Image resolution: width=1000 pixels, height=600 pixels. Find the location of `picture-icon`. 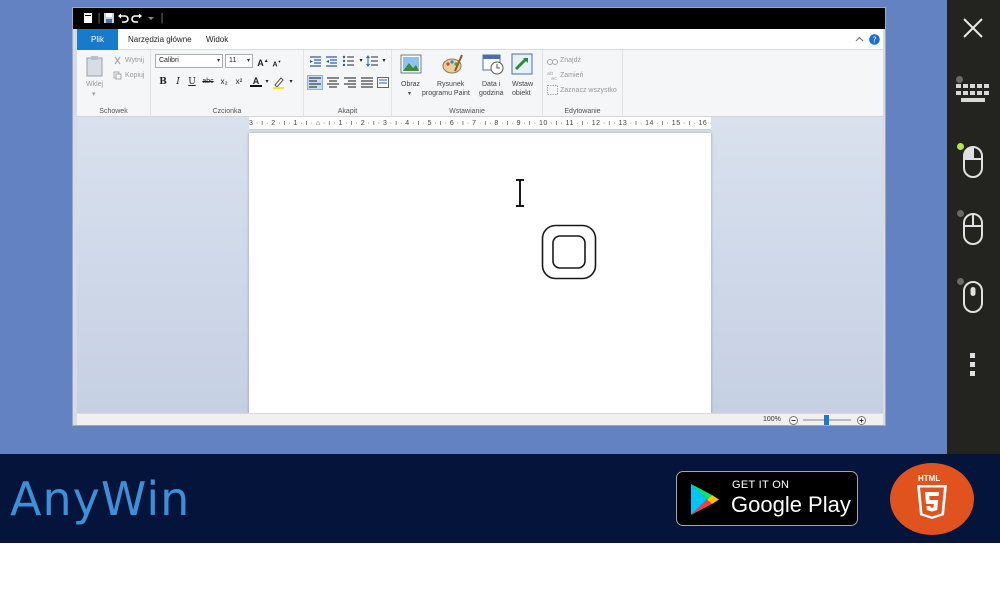

picture-icon is located at coordinates (411, 64).